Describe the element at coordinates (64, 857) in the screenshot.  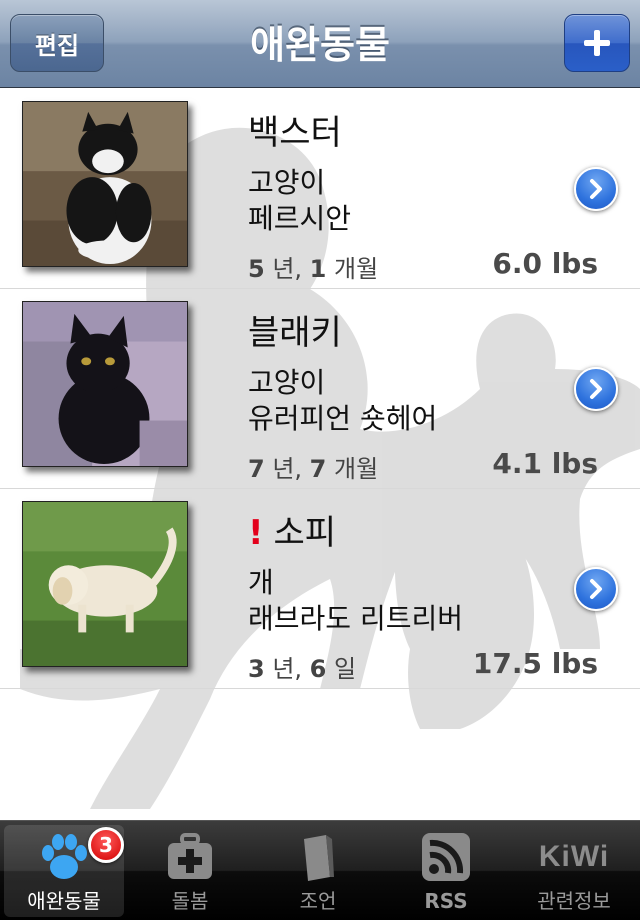
I see `paw-icon` at that location.